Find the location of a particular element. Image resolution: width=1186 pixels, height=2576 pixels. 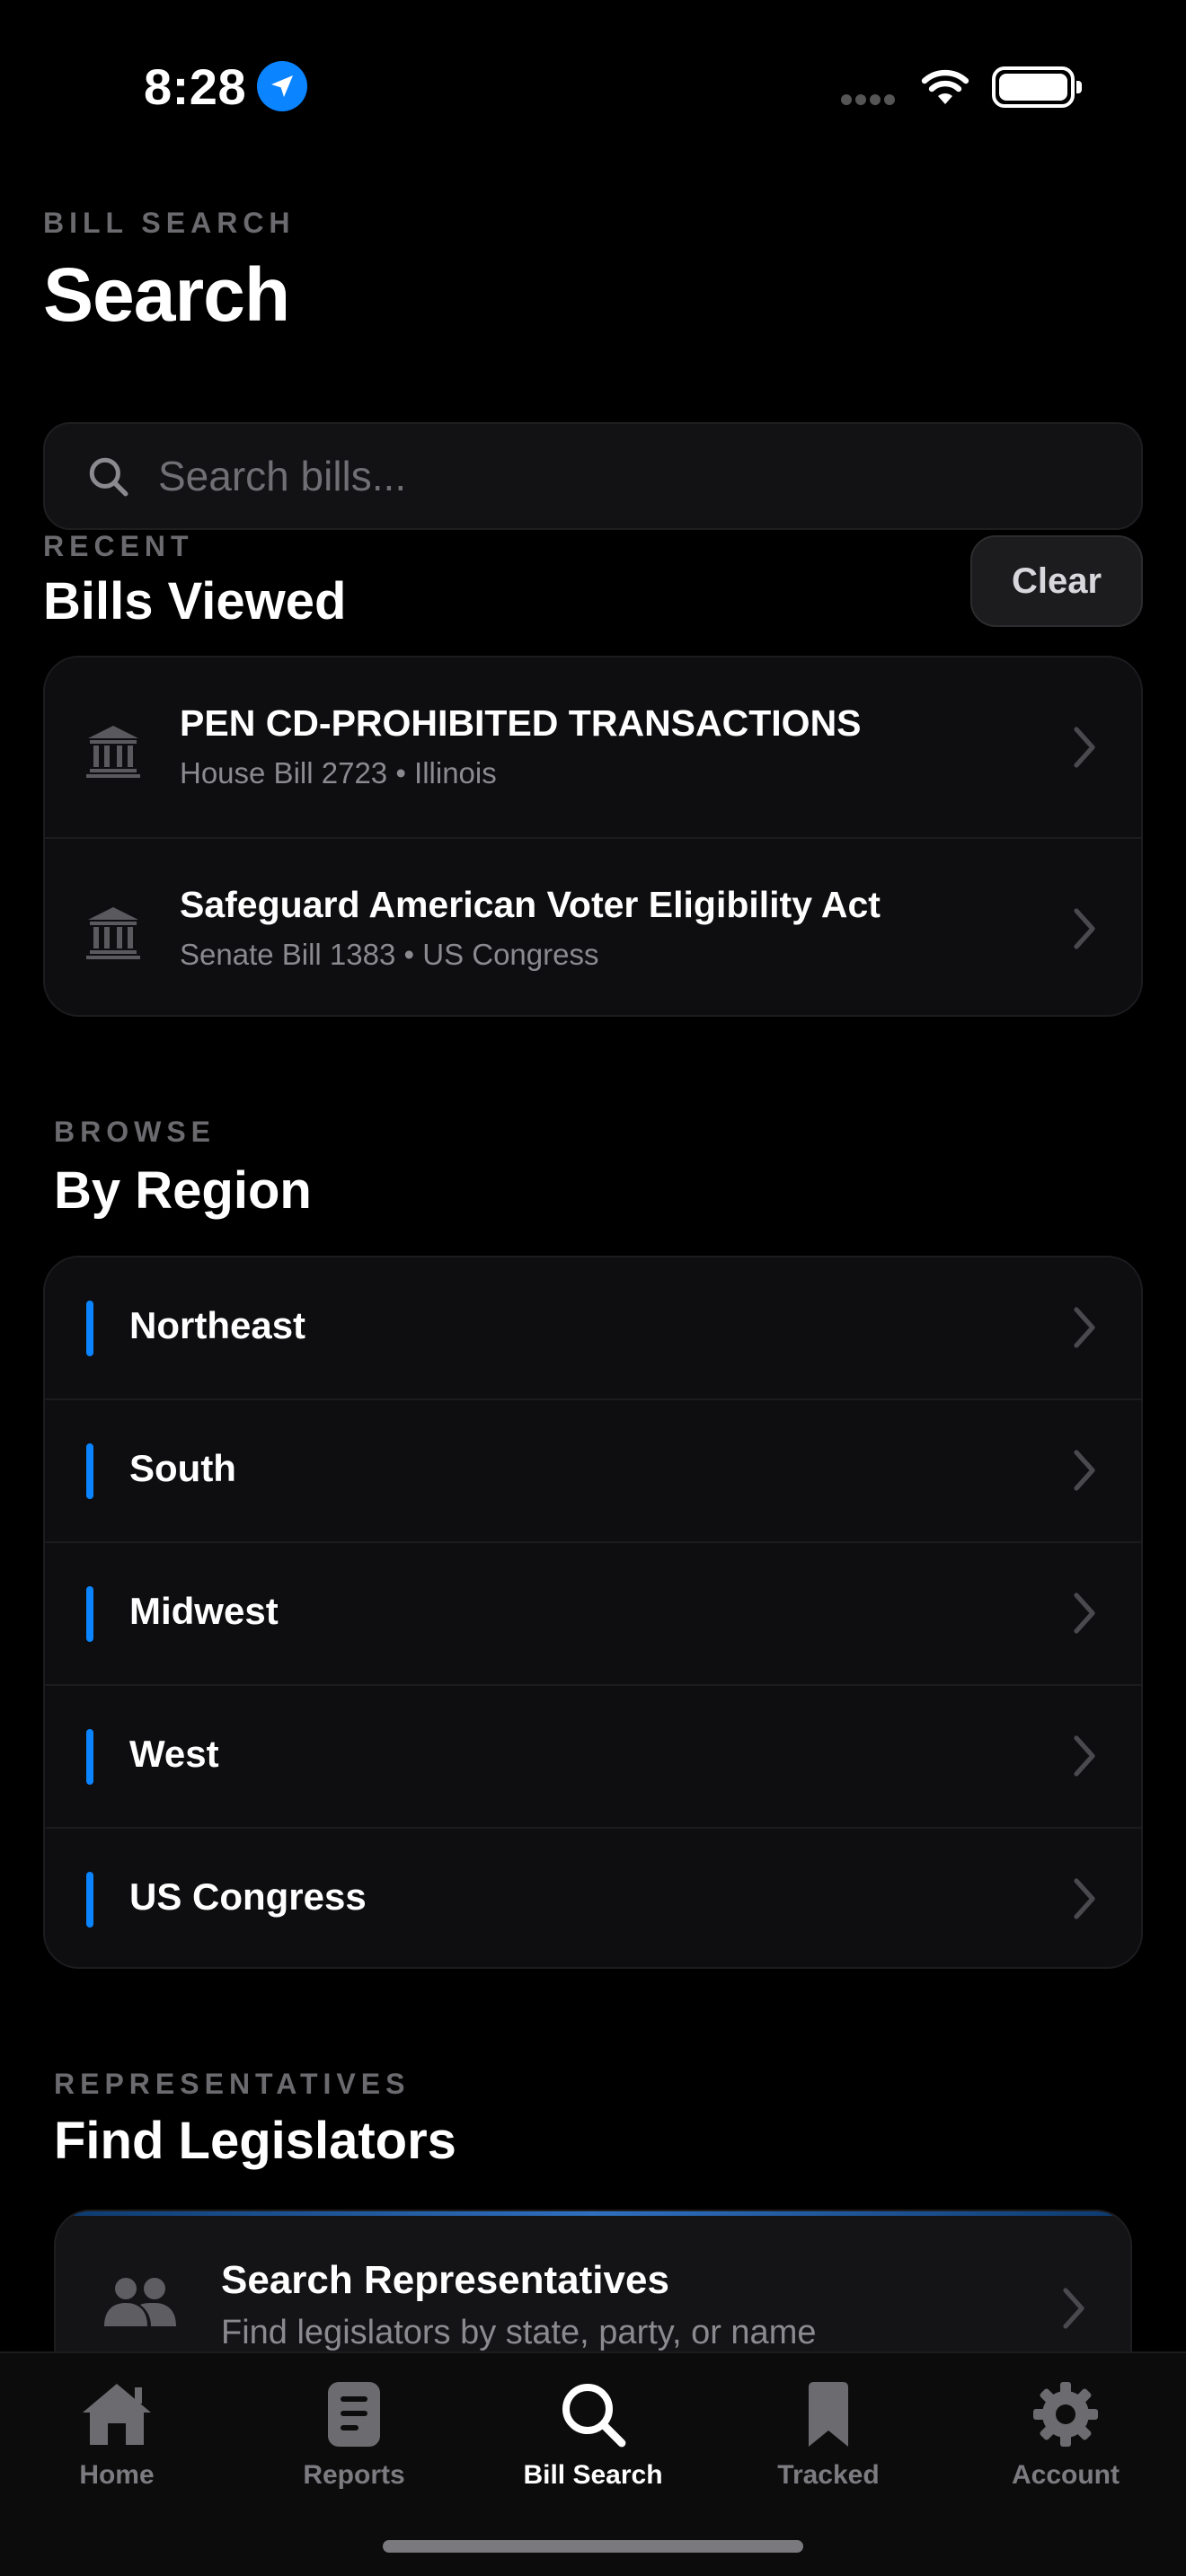

battery-icon is located at coordinates (1037, 87).